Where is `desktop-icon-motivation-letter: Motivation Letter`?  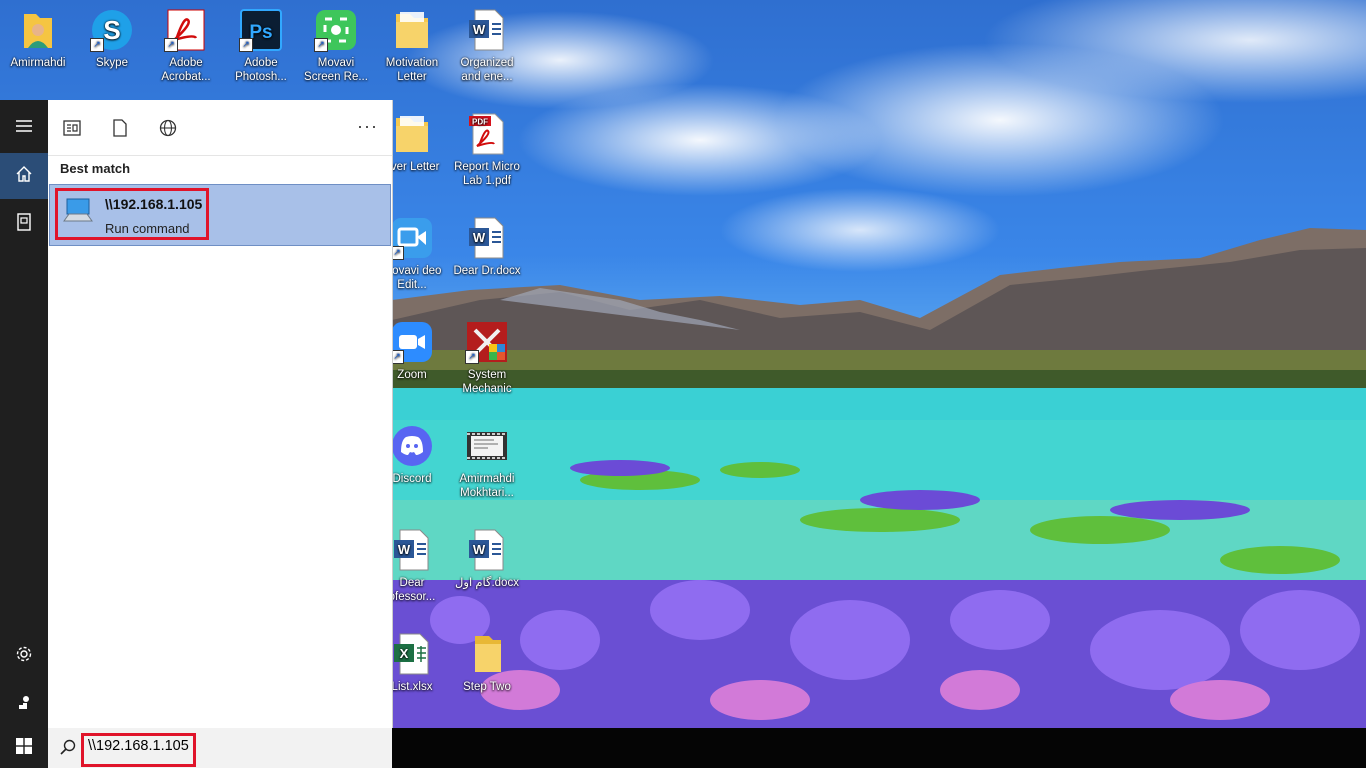 desktop-icon-motivation-letter: Motivation Letter is located at coordinates (412, 46).